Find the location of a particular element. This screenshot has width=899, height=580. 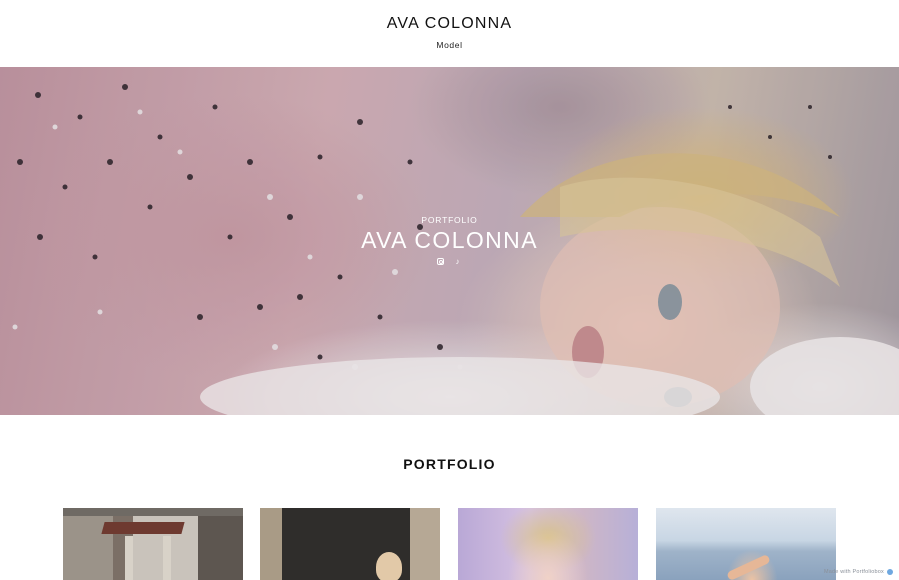

instagram-icon is located at coordinates (440, 261).